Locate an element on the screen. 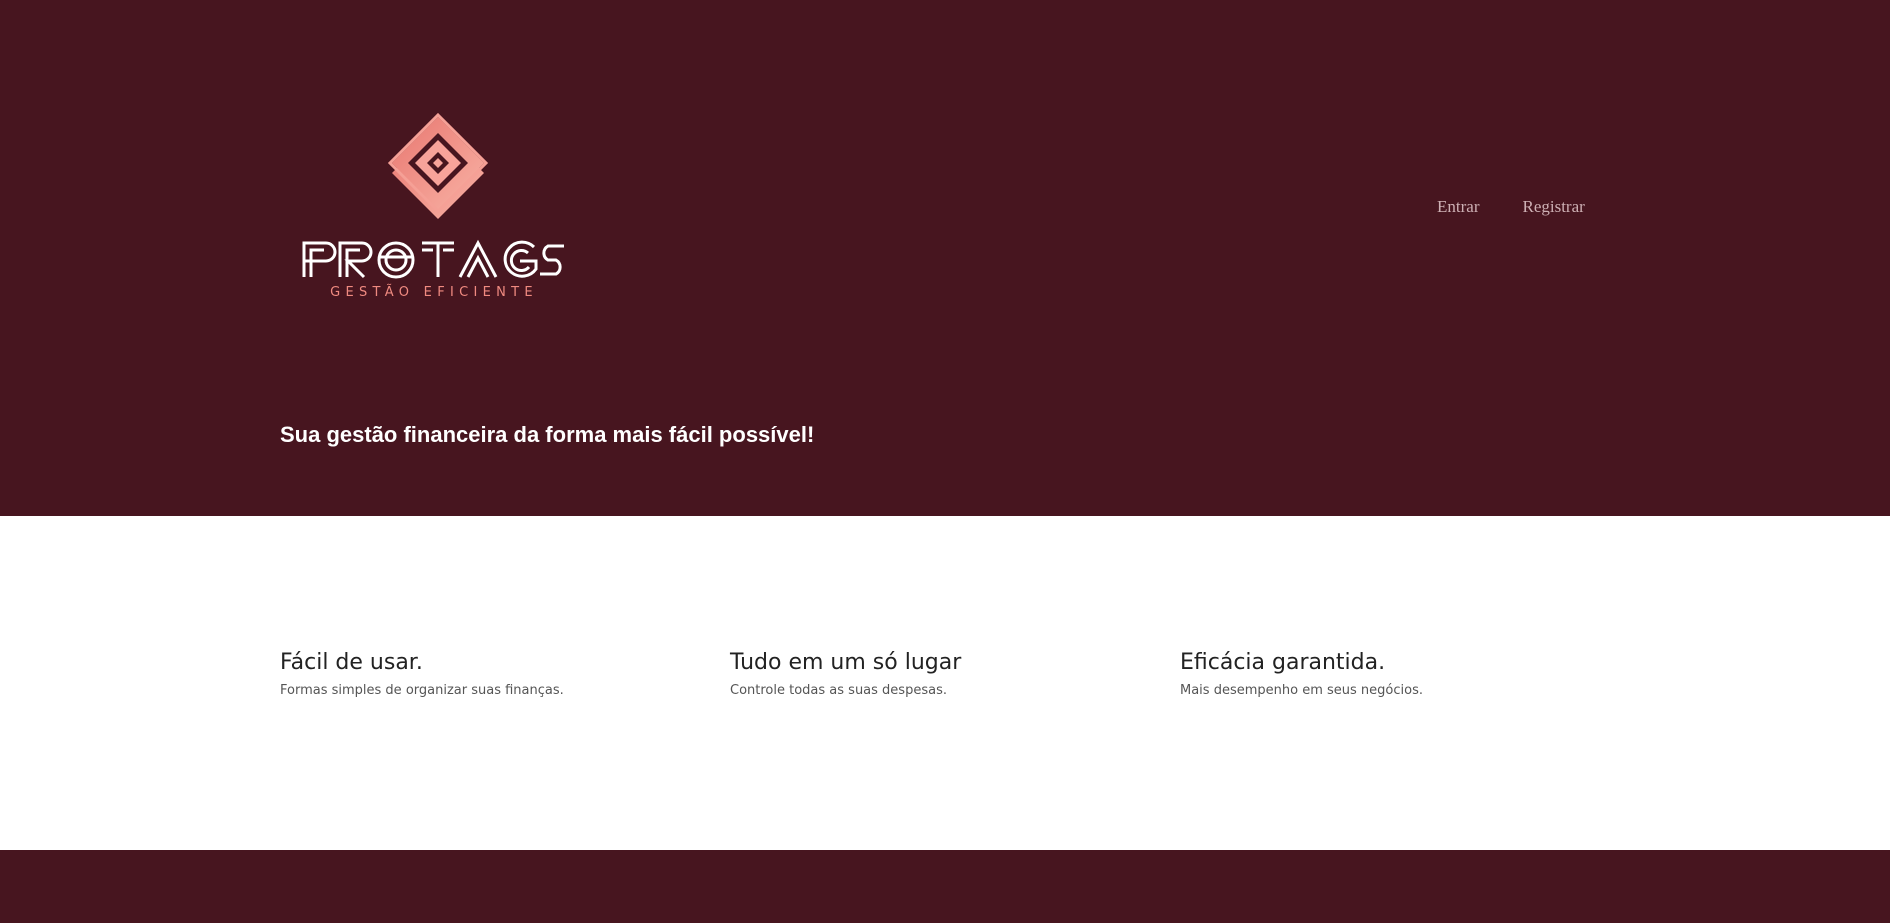 Image resolution: width=1890 pixels, height=923 pixels. login-link: Entrar is located at coordinates (1458, 207).